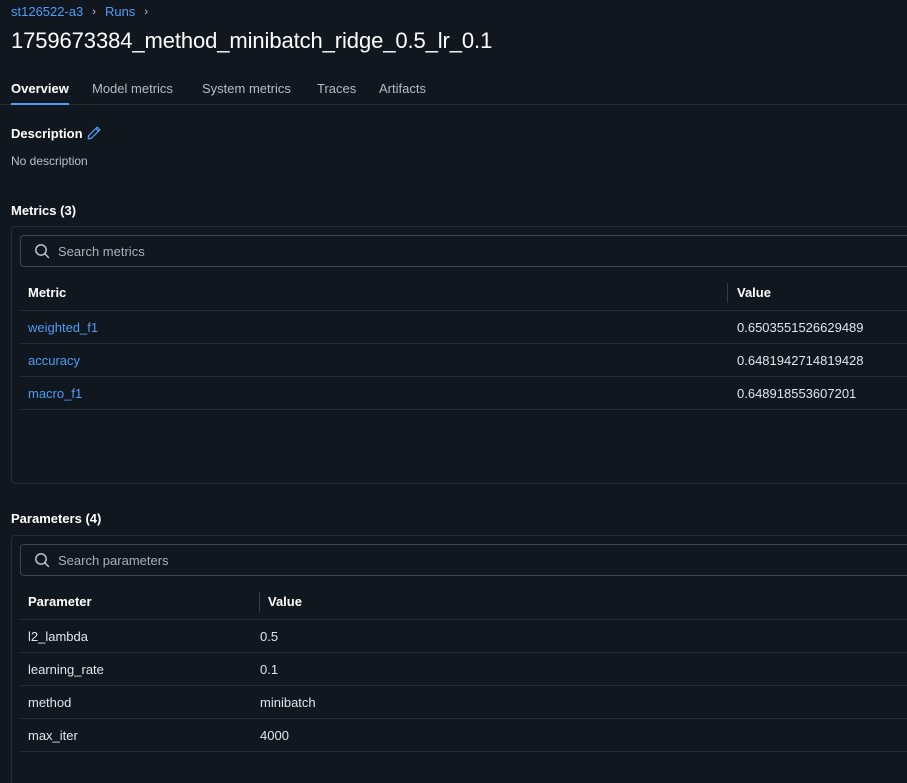 This screenshot has height=783, width=907. I want to click on parameters-search-box, so click(463, 560).